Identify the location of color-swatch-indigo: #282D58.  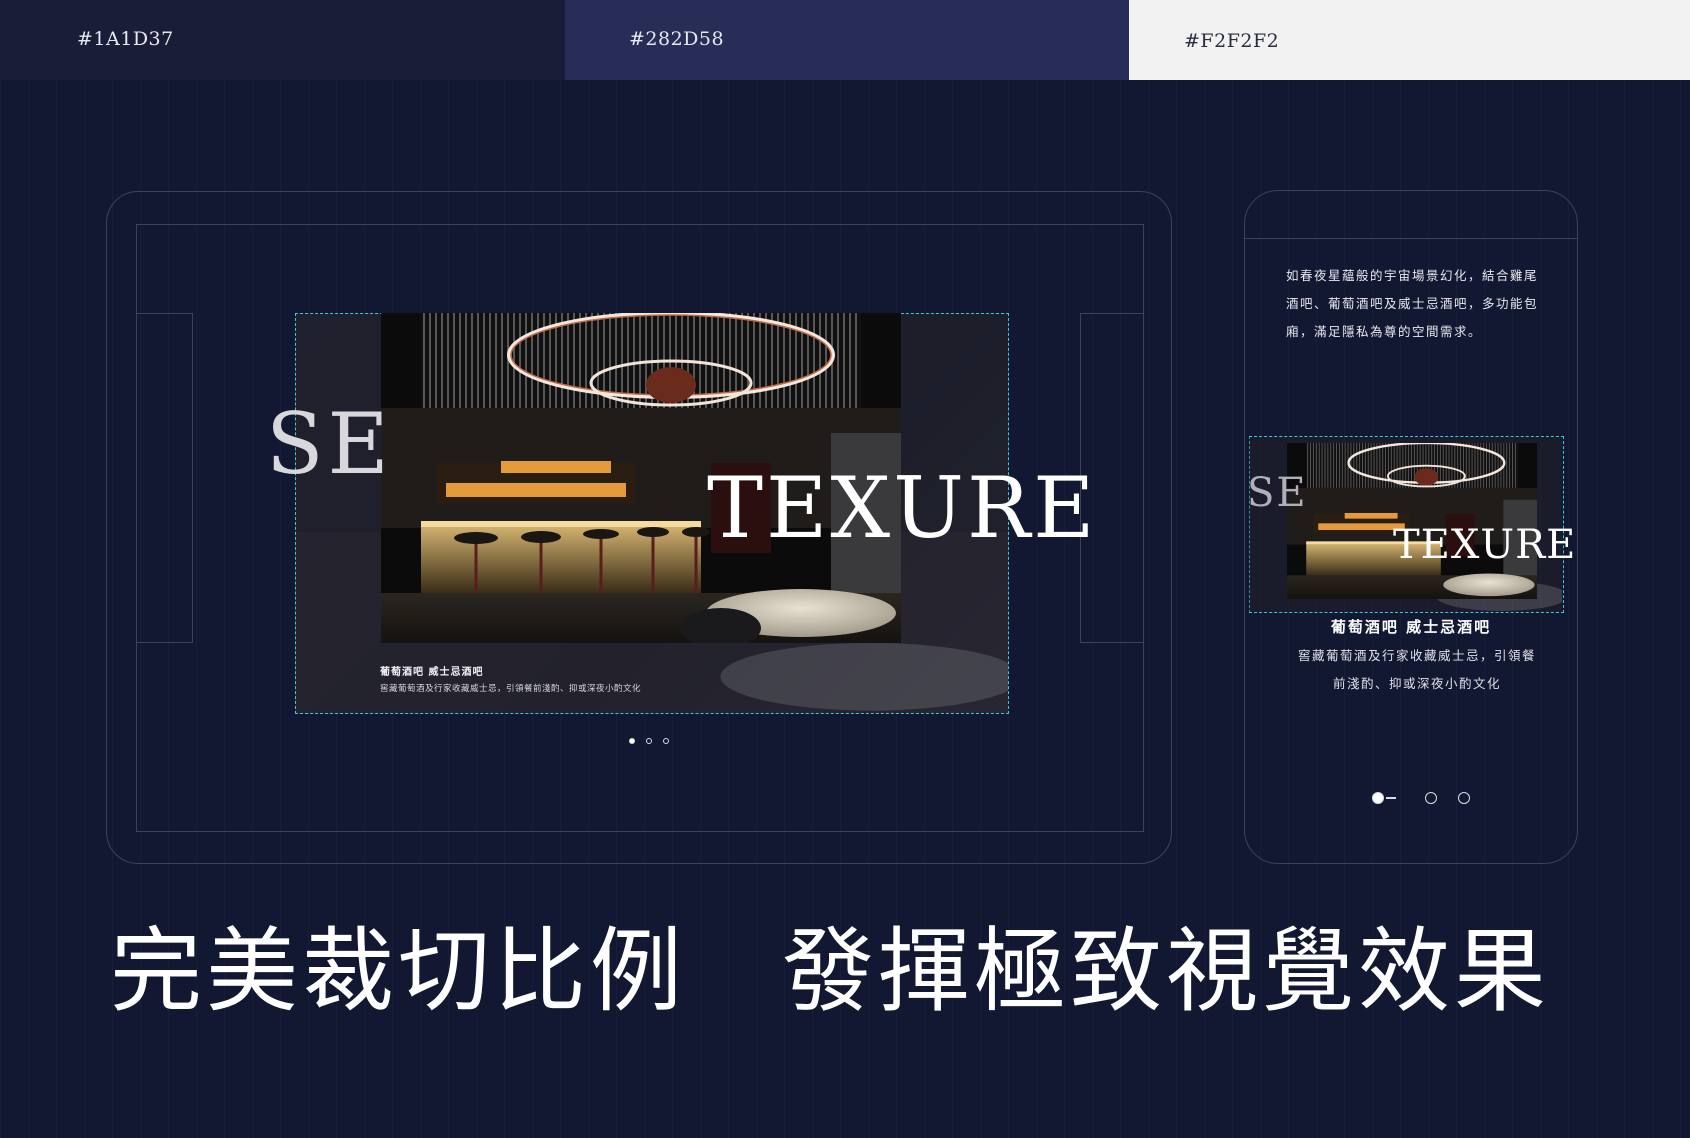
(847, 40).